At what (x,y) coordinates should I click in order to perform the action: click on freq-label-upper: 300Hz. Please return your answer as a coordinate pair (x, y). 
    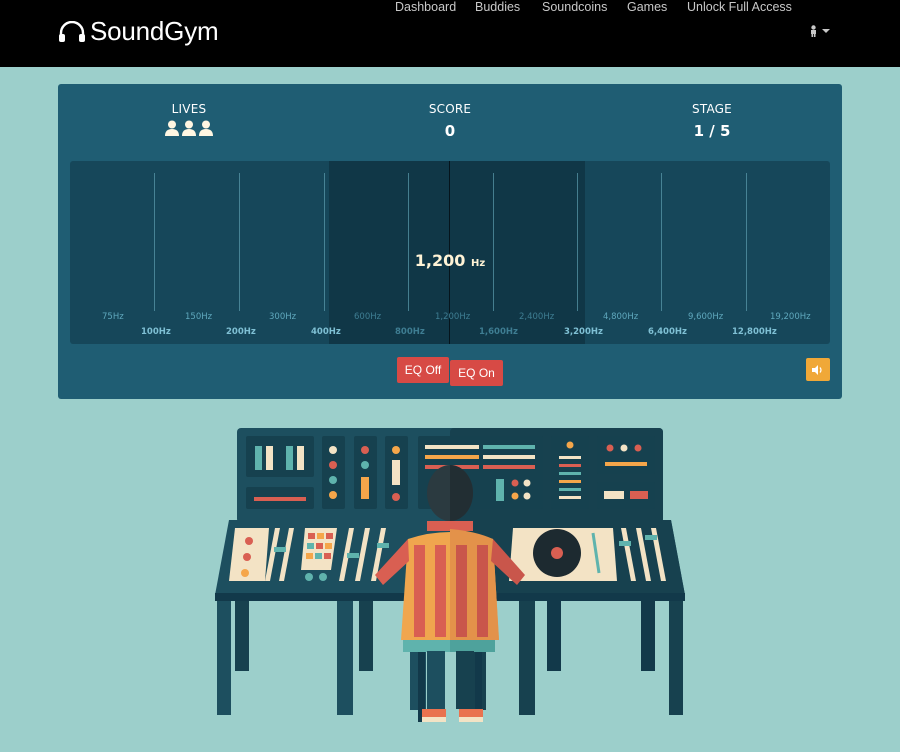
    Looking at the image, I should click on (283, 317).